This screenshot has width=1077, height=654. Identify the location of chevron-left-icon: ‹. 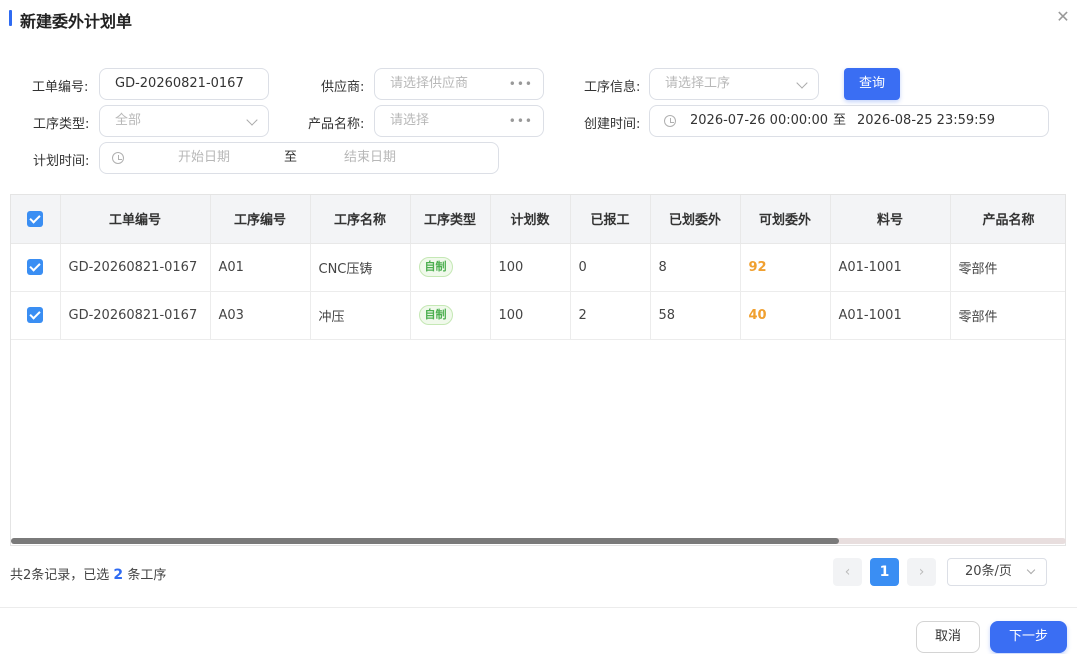
(847, 572).